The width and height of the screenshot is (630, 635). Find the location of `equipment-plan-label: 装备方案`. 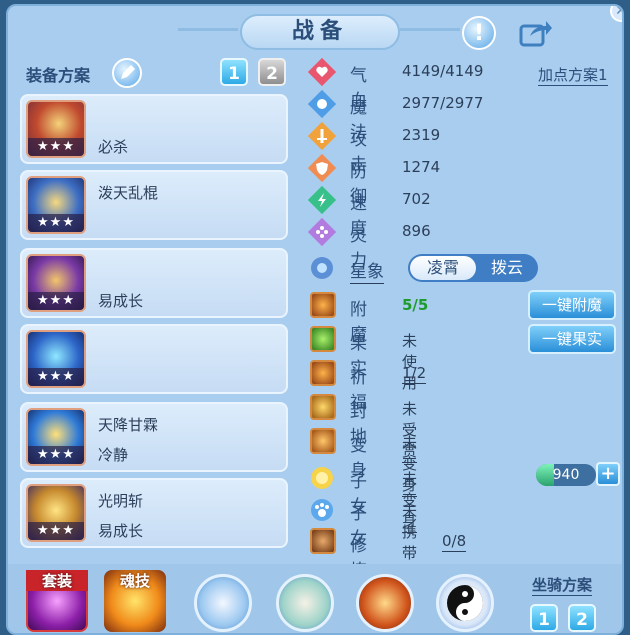

equipment-plan-label: 装备方案 is located at coordinates (58, 75).